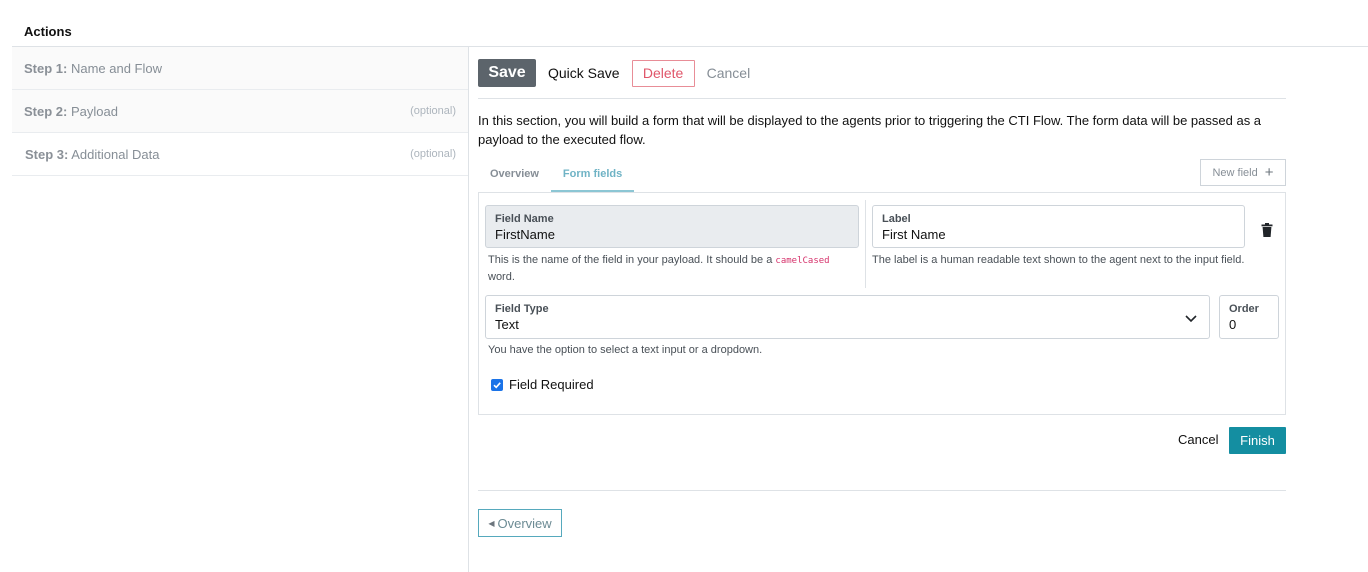 The height and width of the screenshot is (572, 1368). Describe the element at coordinates (501, 277) in the screenshot. I see `help-text-end: word.` at that location.